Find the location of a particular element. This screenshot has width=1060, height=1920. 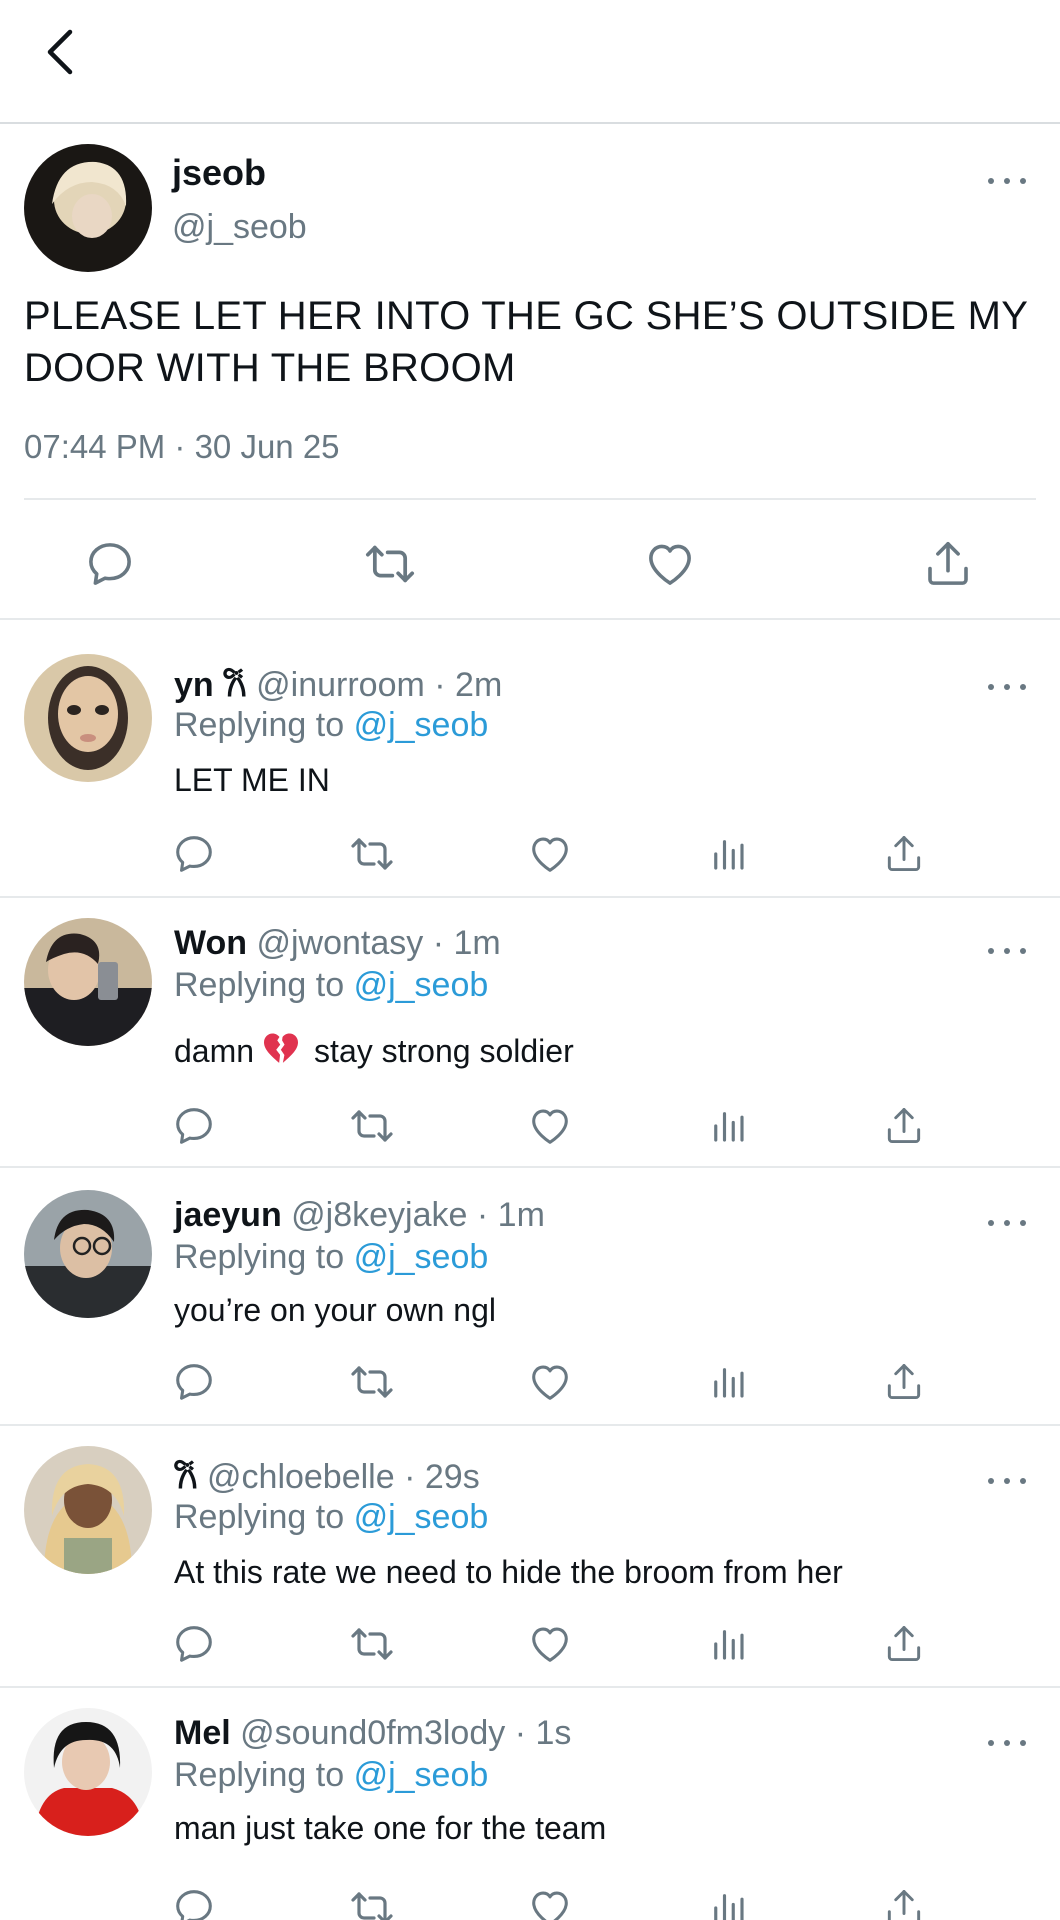

reply-author-handle: @sound0fm3lody is located at coordinates (372, 1733).